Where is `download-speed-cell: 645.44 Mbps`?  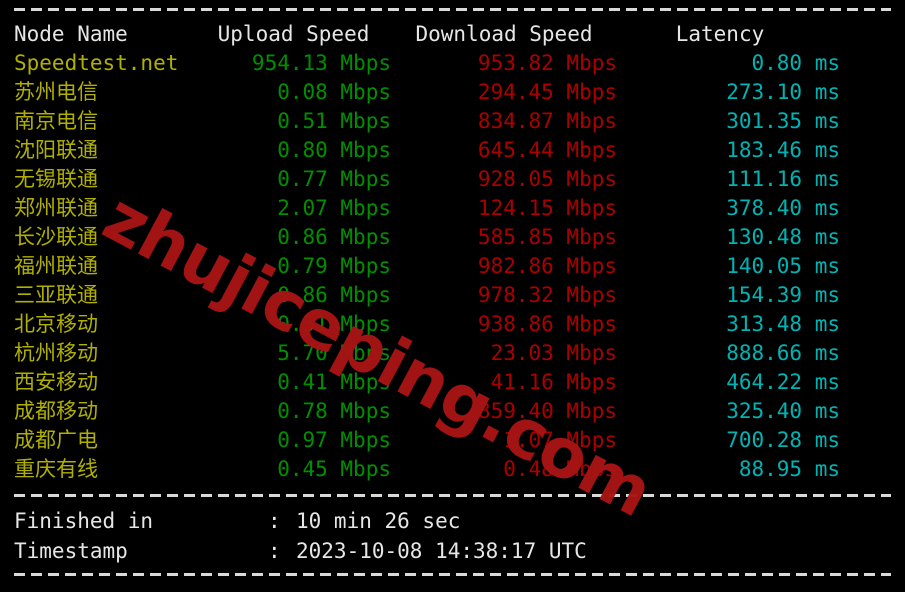
download-speed-cell: 645.44 Mbps is located at coordinates (547, 150).